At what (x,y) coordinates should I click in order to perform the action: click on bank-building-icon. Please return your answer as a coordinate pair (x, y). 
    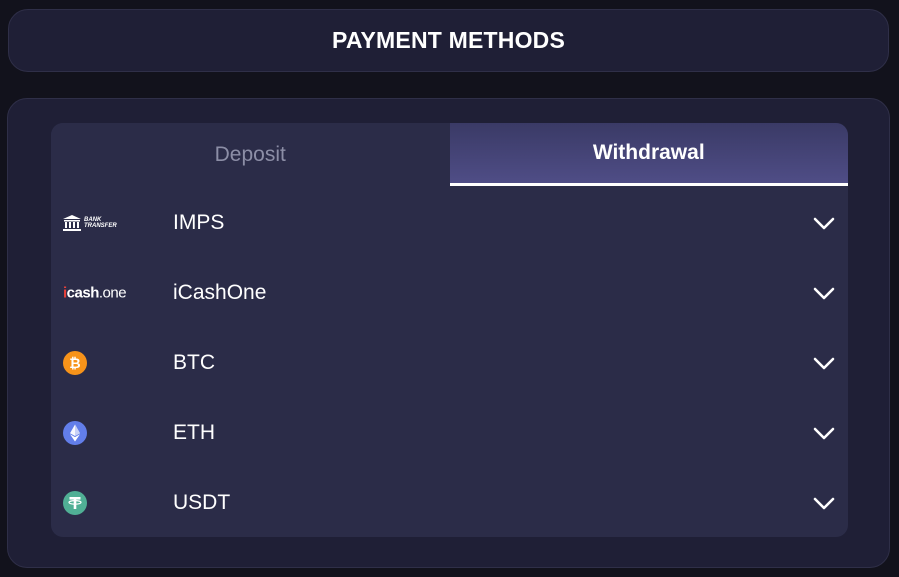
    Looking at the image, I should click on (72, 223).